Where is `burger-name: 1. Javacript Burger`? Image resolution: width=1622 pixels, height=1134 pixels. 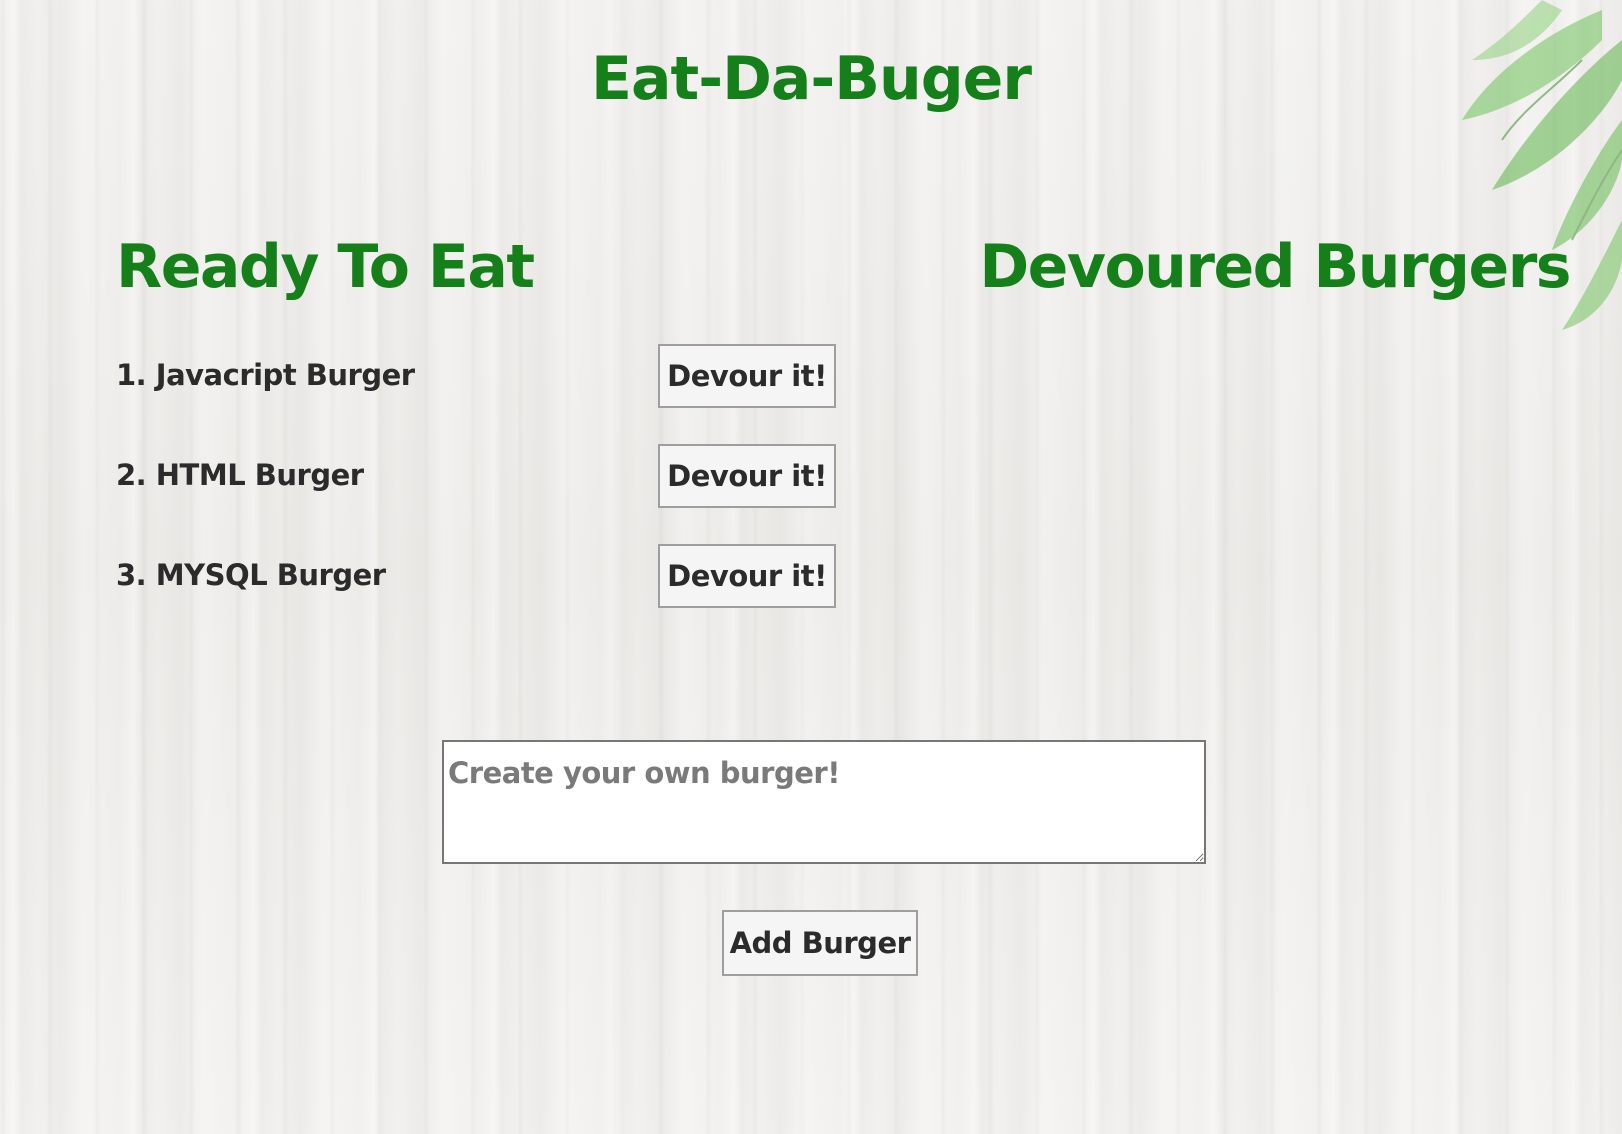 burger-name: 1. Javacript Burger is located at coordinates (265, 375).